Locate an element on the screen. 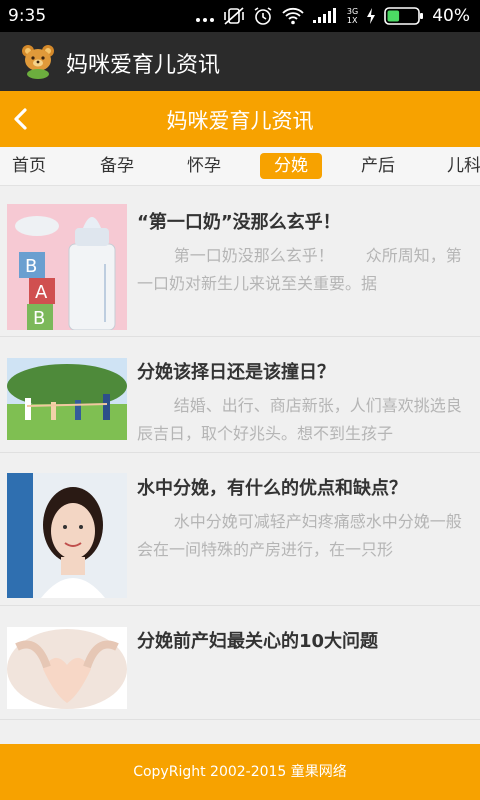  status-bar: 9:35 3G 1X 40% is located at coordinates (240, 16).